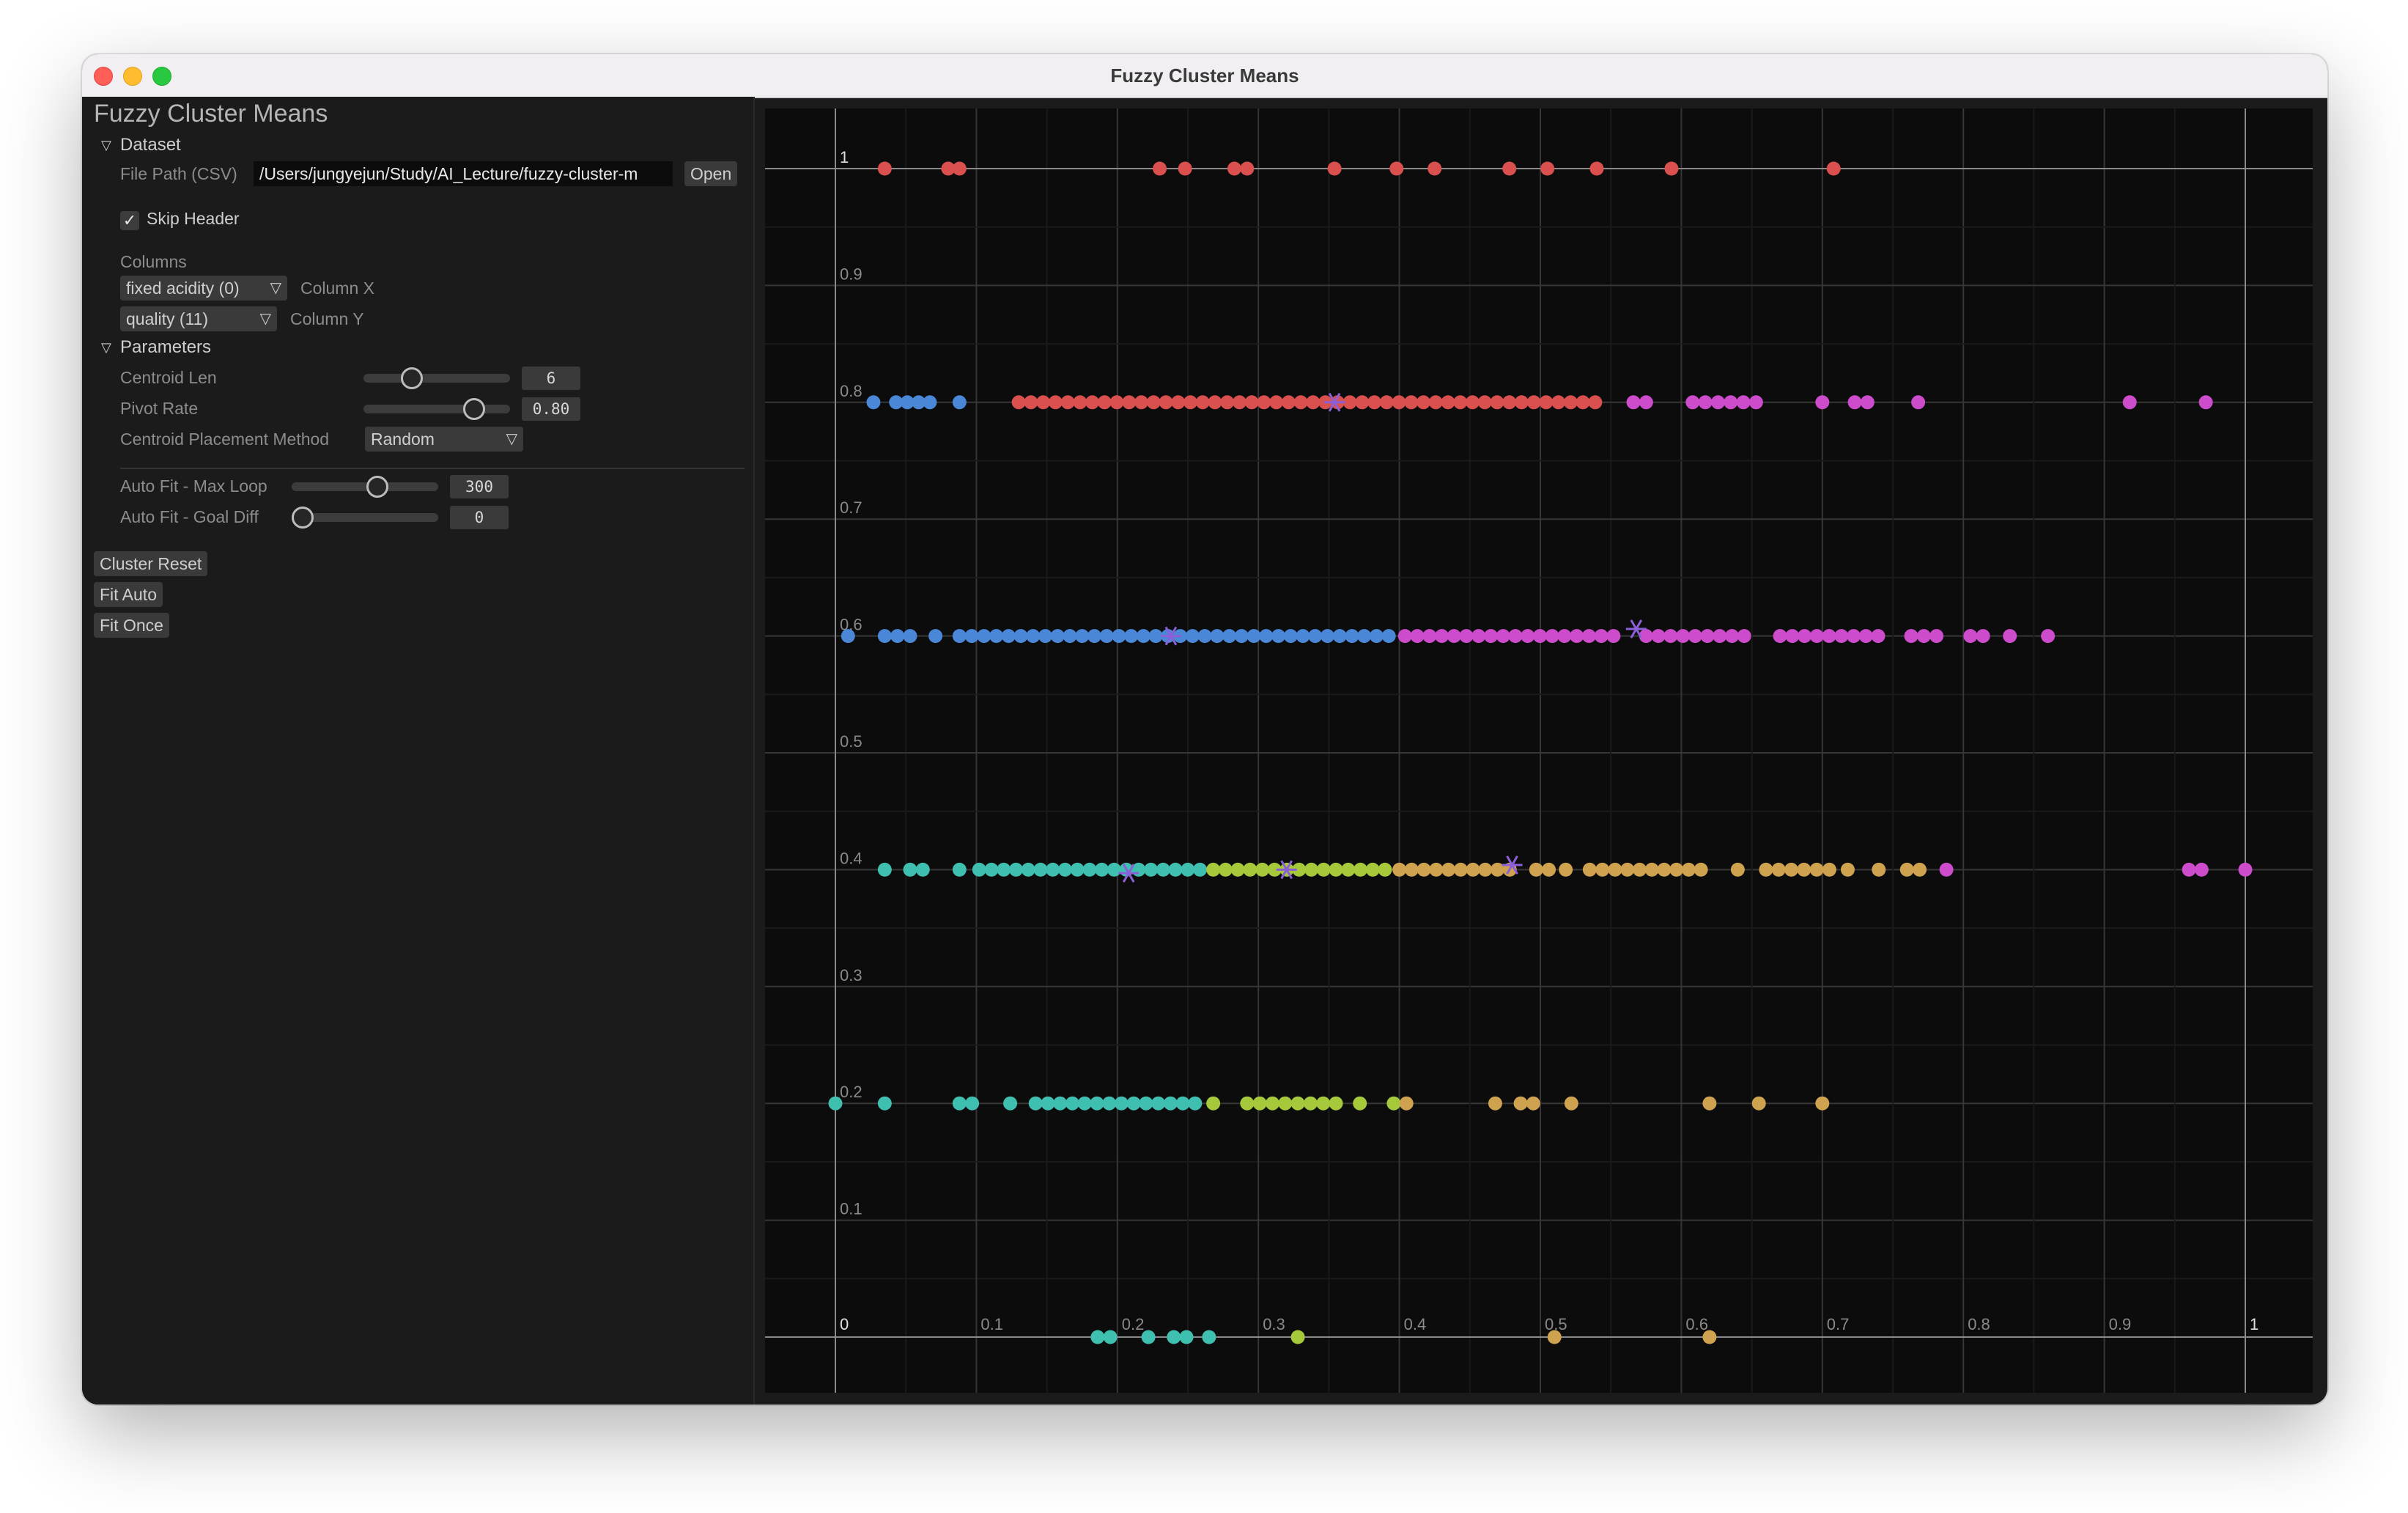 Image resolution: width=2408 pixels, height=1513 pixels. I want to click on pivot-rate-slider, so click(436, 409).